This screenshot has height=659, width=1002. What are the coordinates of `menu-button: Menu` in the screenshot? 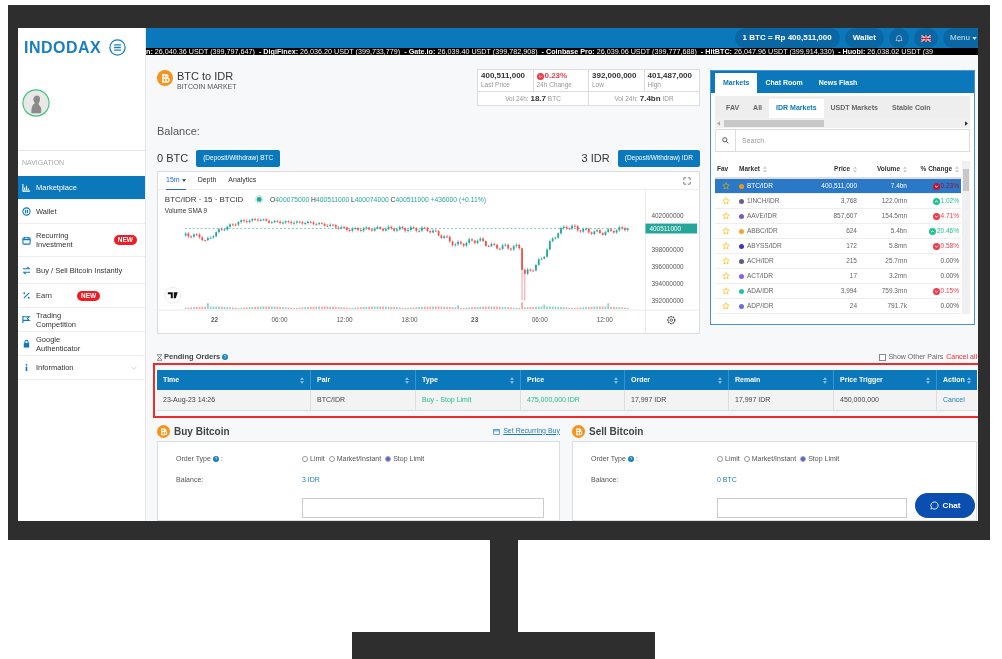 It's located at (960, 38).